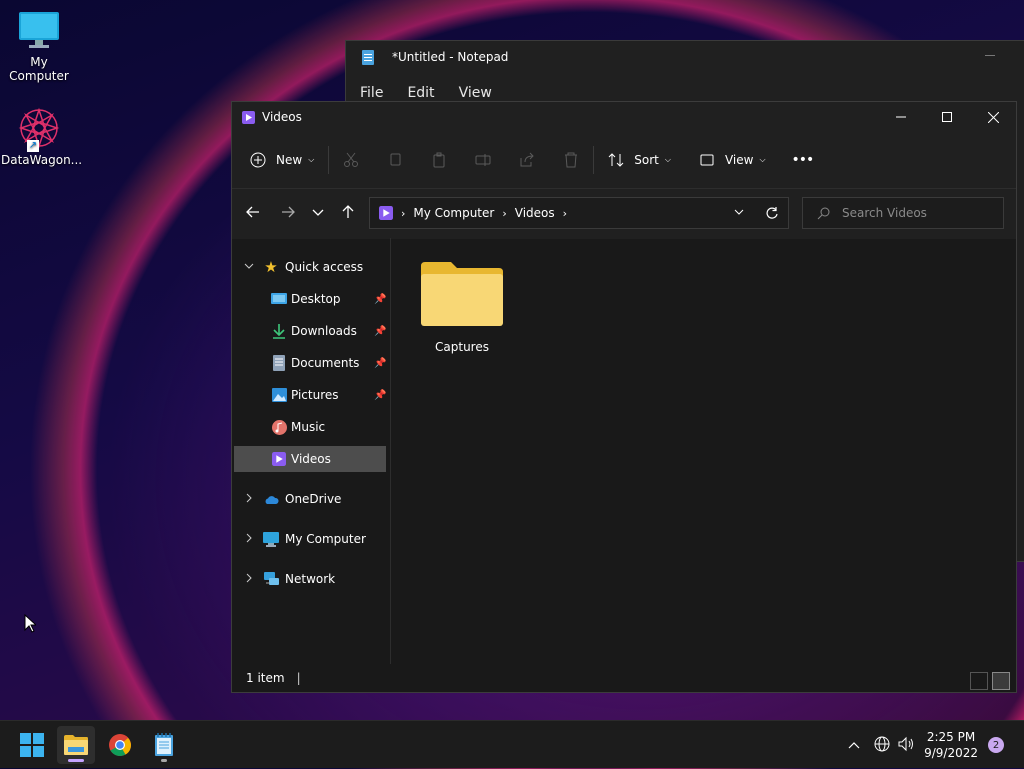  I want to click on new-button: New ⌵, so click(282, 160).